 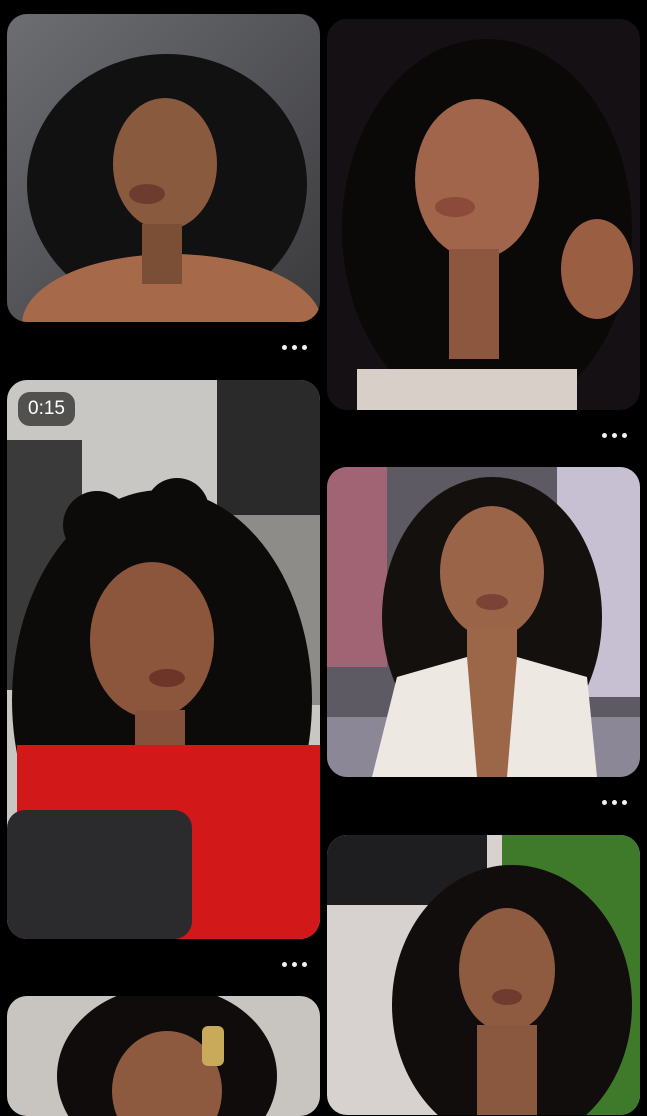 I want to click on video-duration-badge: 0:15, so click(x=46, y=409).